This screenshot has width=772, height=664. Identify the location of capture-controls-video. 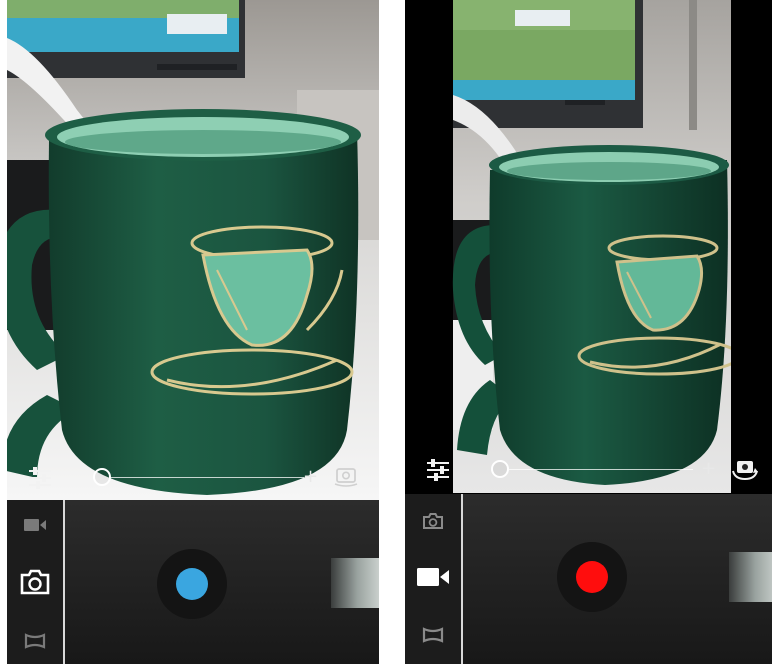
(588, 579).